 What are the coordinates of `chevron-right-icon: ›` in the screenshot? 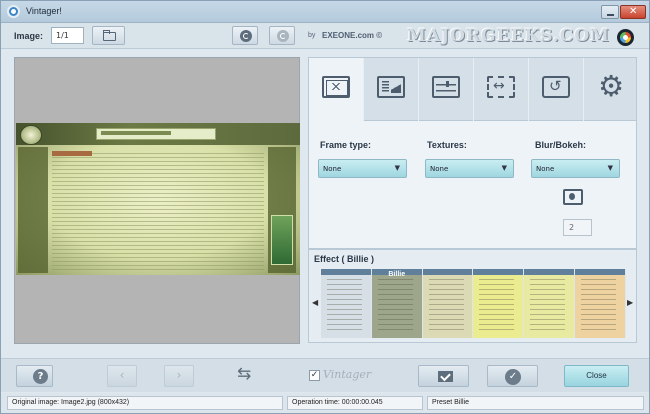 It's located at (179, 375).